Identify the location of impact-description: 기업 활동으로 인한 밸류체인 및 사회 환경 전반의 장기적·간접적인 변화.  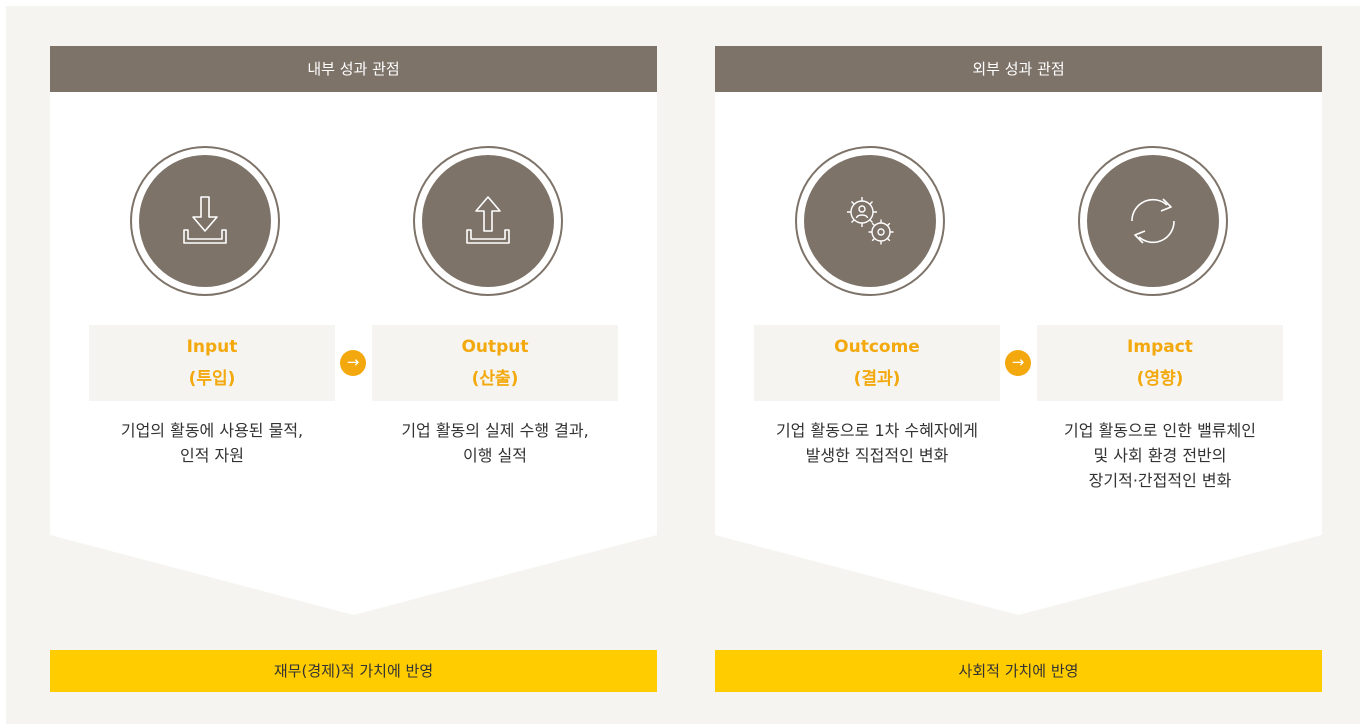
(1160, 455).